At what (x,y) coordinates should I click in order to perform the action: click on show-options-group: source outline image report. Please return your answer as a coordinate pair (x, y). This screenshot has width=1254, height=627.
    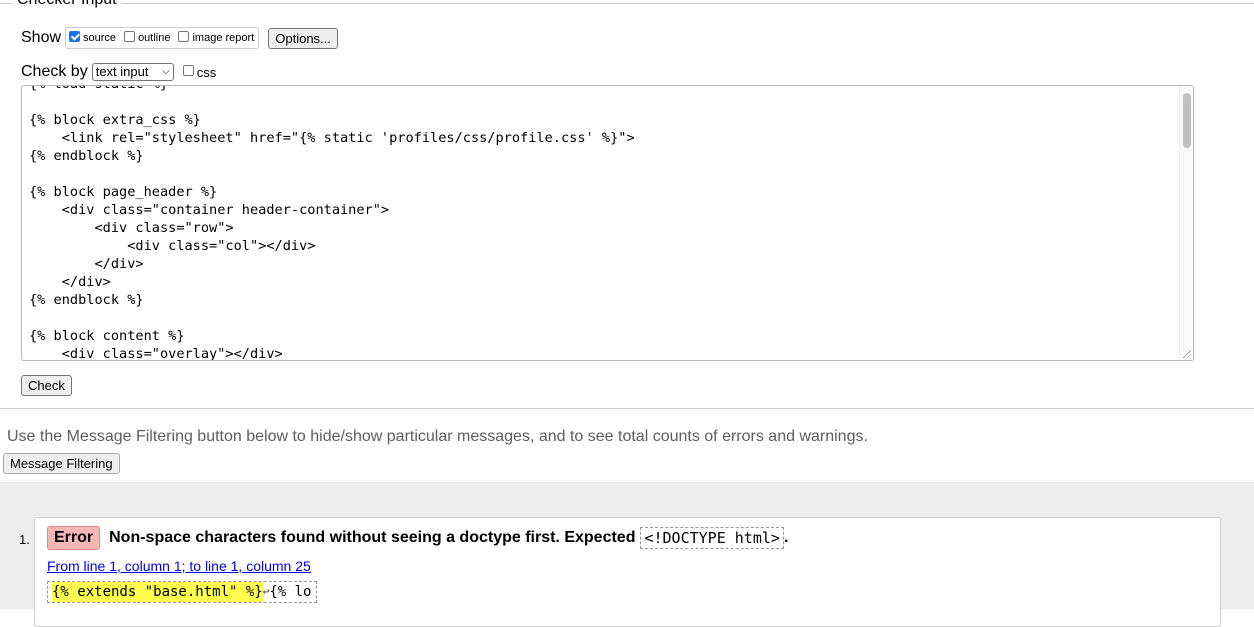
    Looking at the image, I should click on (162, 38).